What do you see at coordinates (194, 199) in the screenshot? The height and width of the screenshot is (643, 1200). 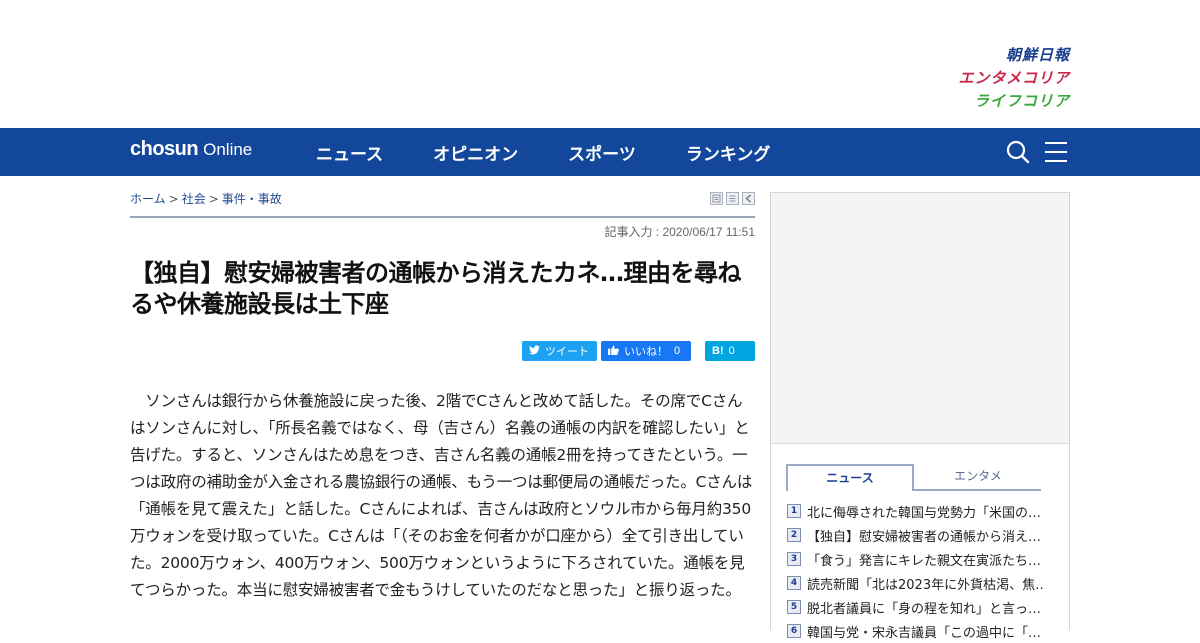 I see `breadcrumb-section: 社会` at bounding box center [194, 199].